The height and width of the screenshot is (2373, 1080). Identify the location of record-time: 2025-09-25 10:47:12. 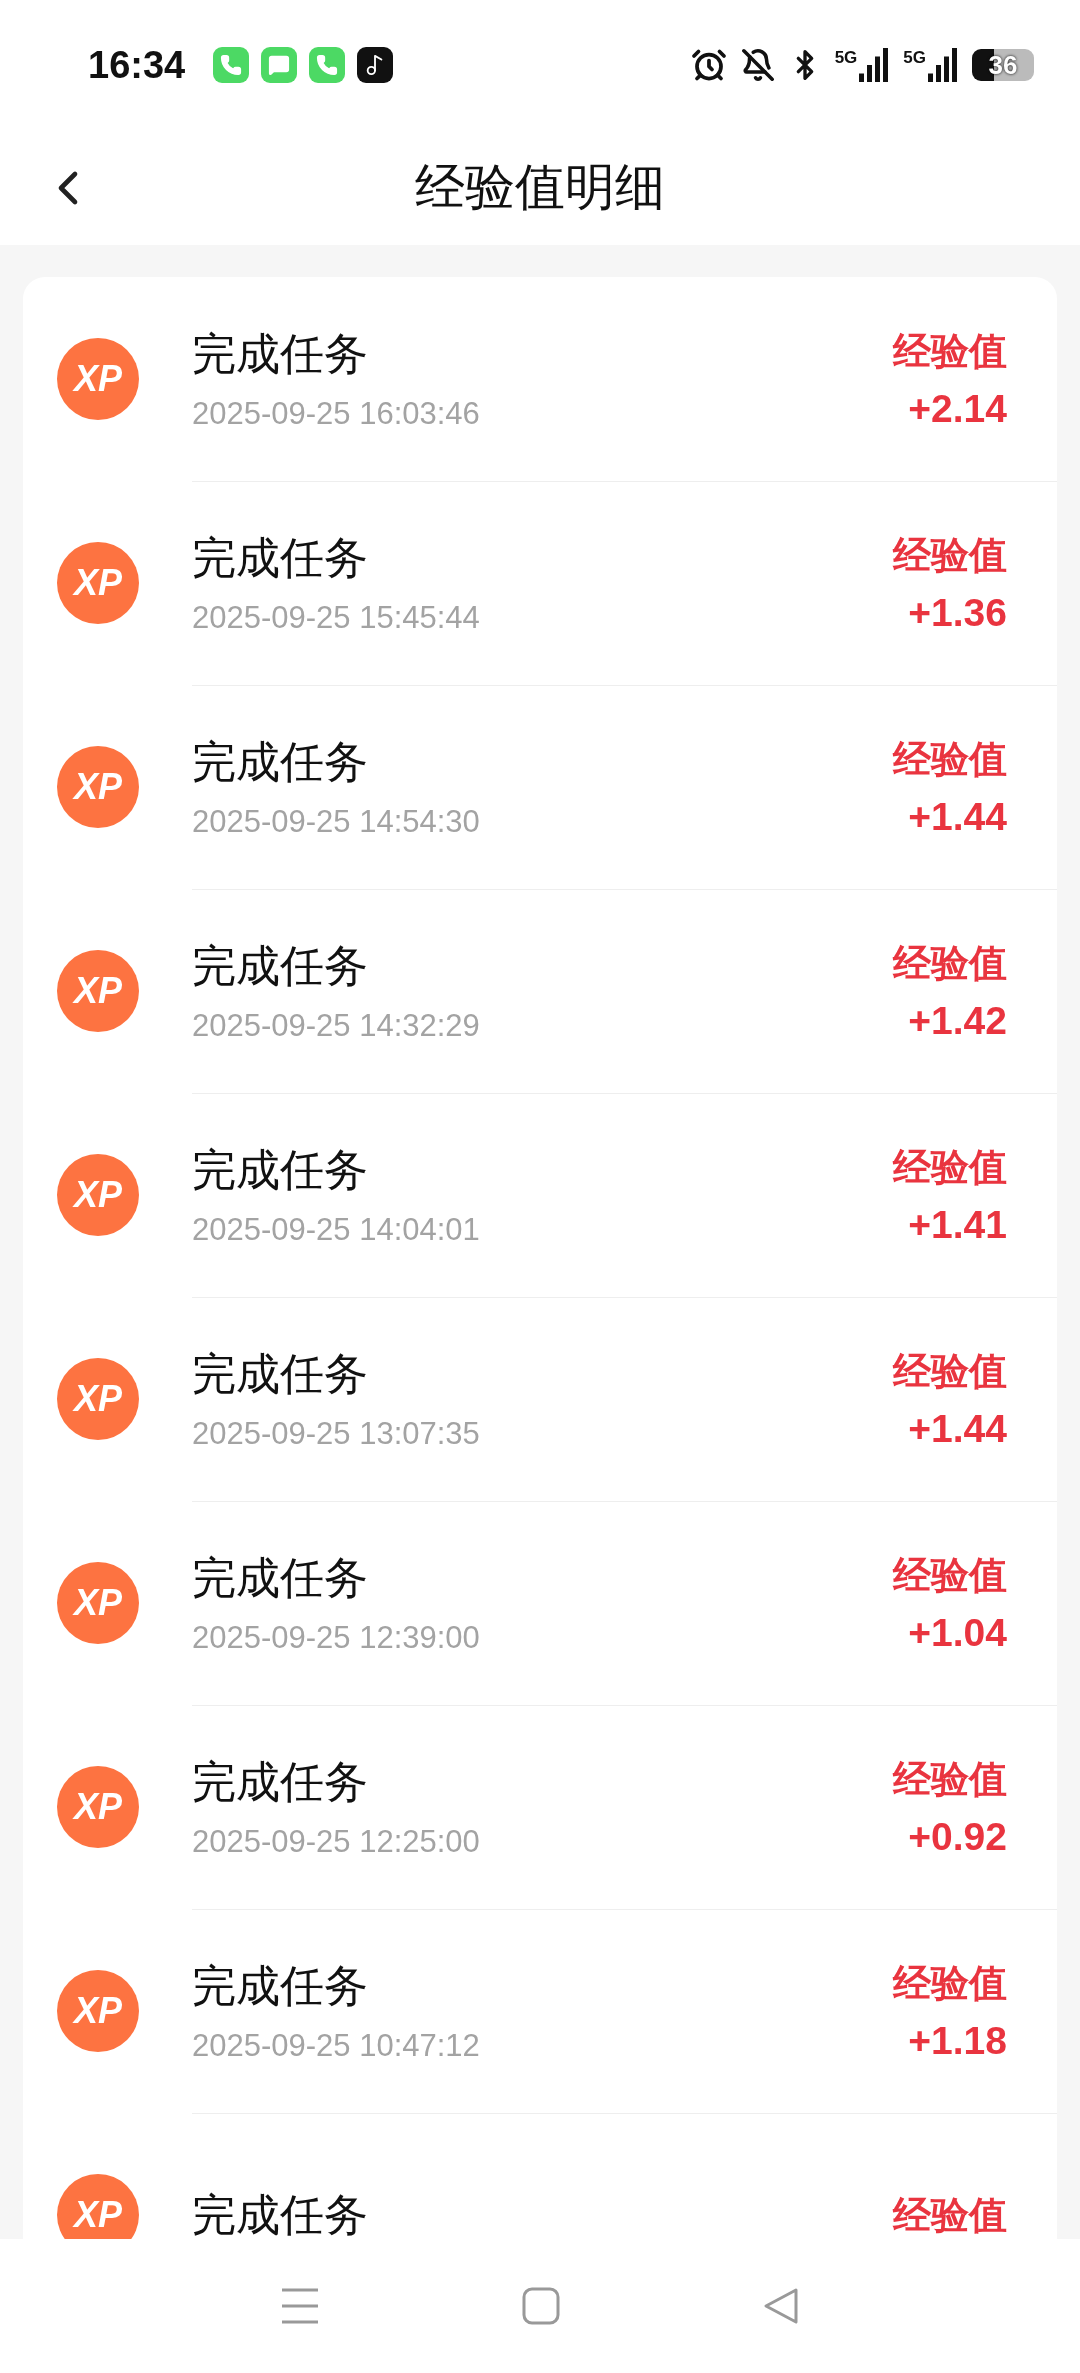
(336, 2046).